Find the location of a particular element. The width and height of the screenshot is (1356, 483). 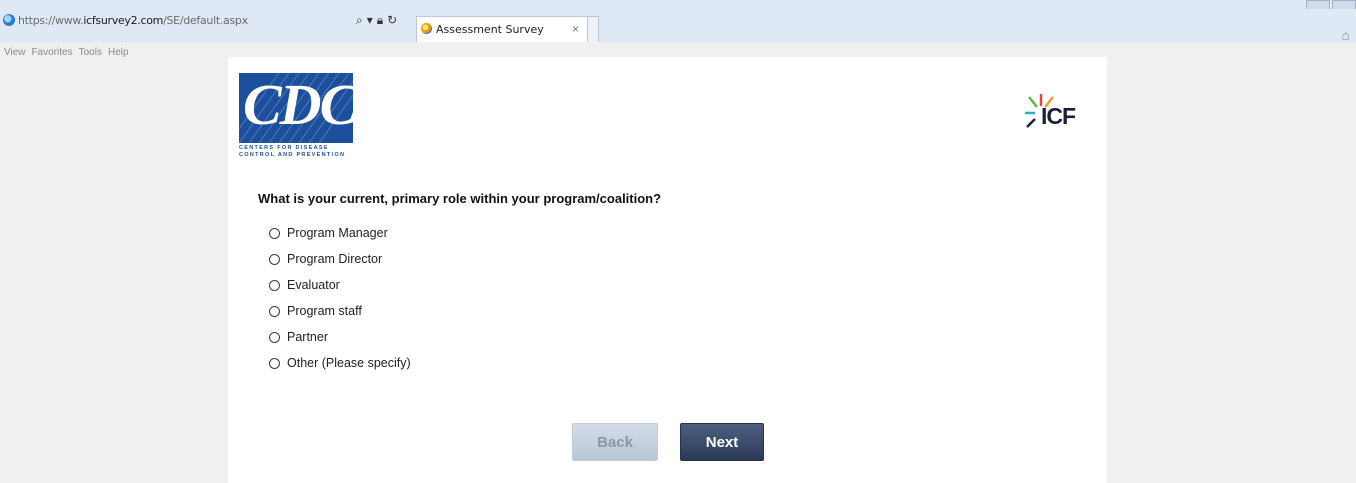

dropdown-arrow-icon: ▾ is located at coordinates (370, 20).